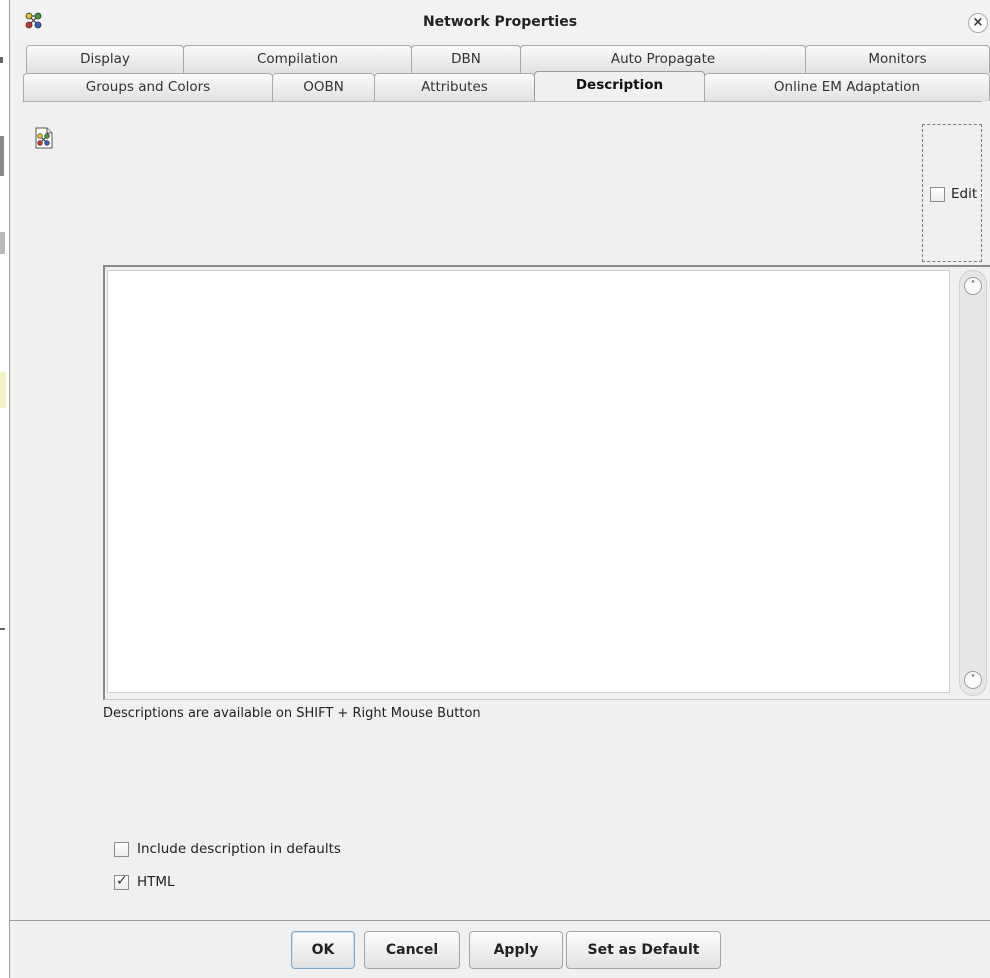 Image resolution: width=990 pixels, height=978 pixels. I want to click on tab-online-em-adaptation: Online EM Adaptation, so click(847, 87).